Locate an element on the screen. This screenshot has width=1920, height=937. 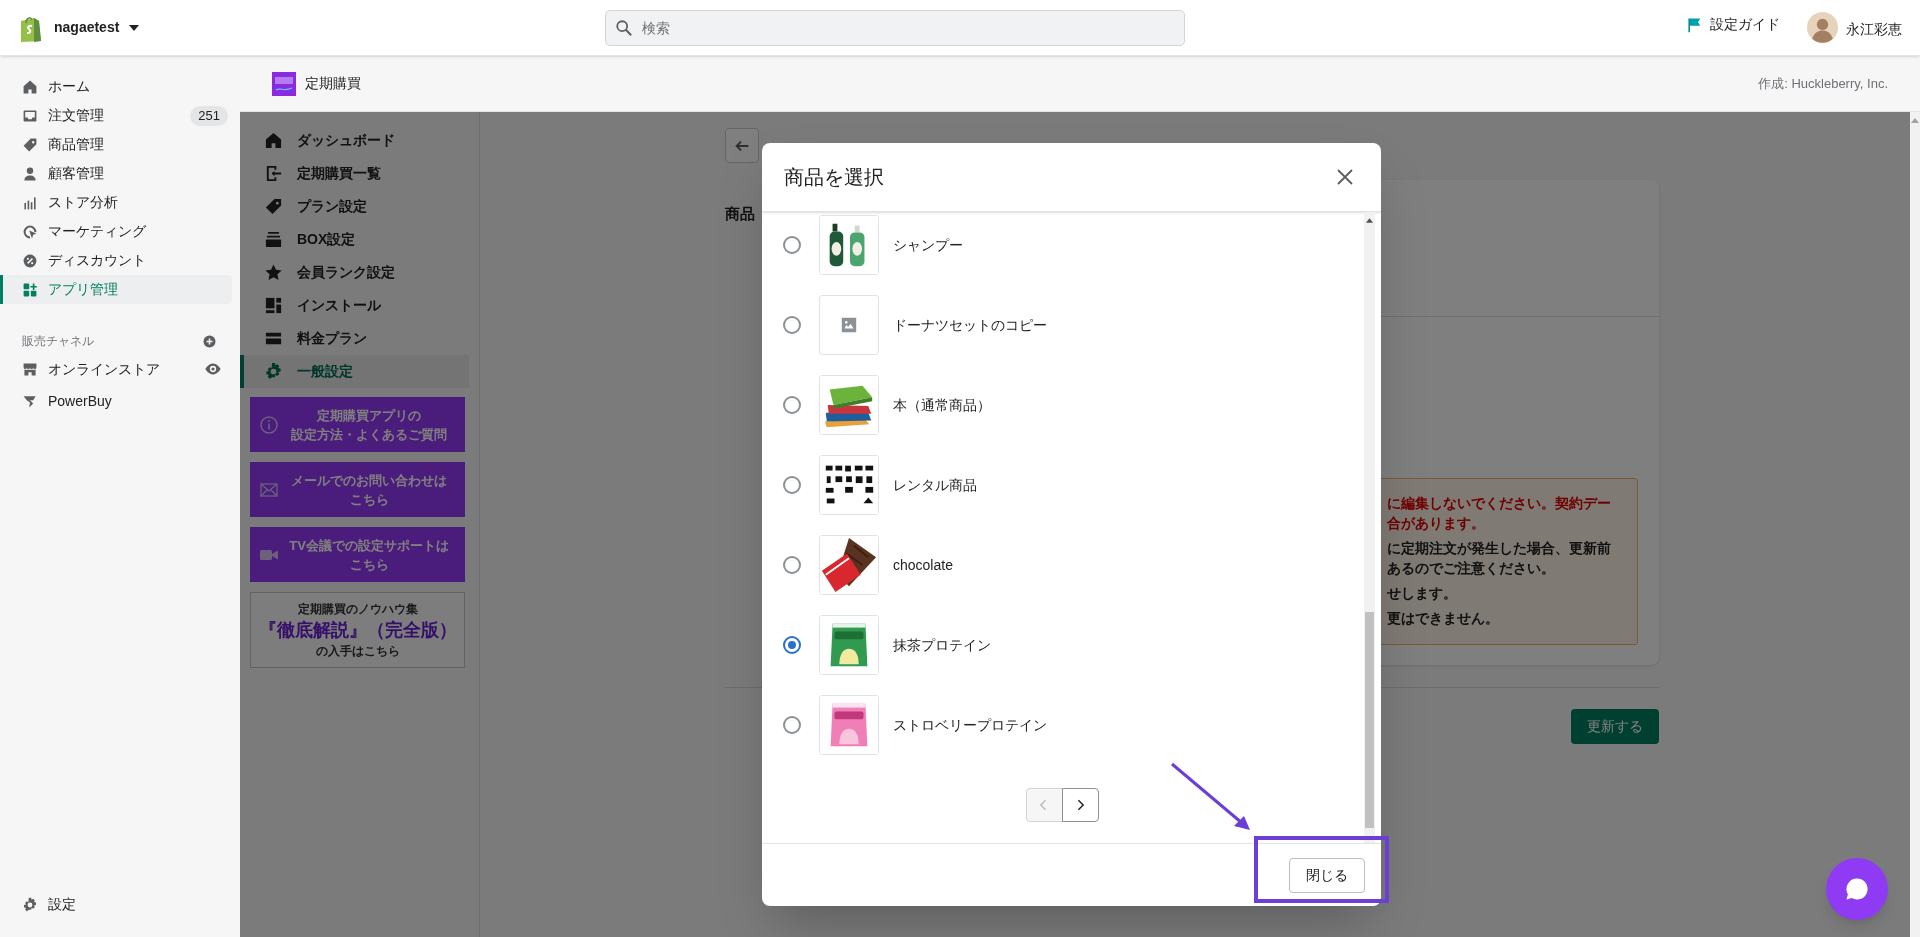
sidebar-item: 商品管理 is located at coordinates (116, 144).